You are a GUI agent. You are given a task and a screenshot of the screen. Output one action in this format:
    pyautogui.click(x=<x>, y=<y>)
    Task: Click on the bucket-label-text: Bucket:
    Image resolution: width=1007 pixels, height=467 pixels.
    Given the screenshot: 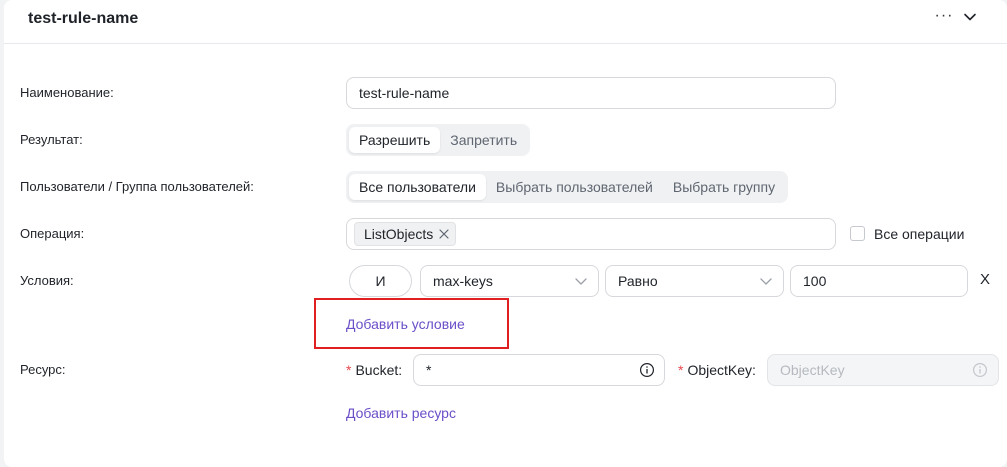 What is the action you would take?
    pyautogui.click(x=379, y=370)
    